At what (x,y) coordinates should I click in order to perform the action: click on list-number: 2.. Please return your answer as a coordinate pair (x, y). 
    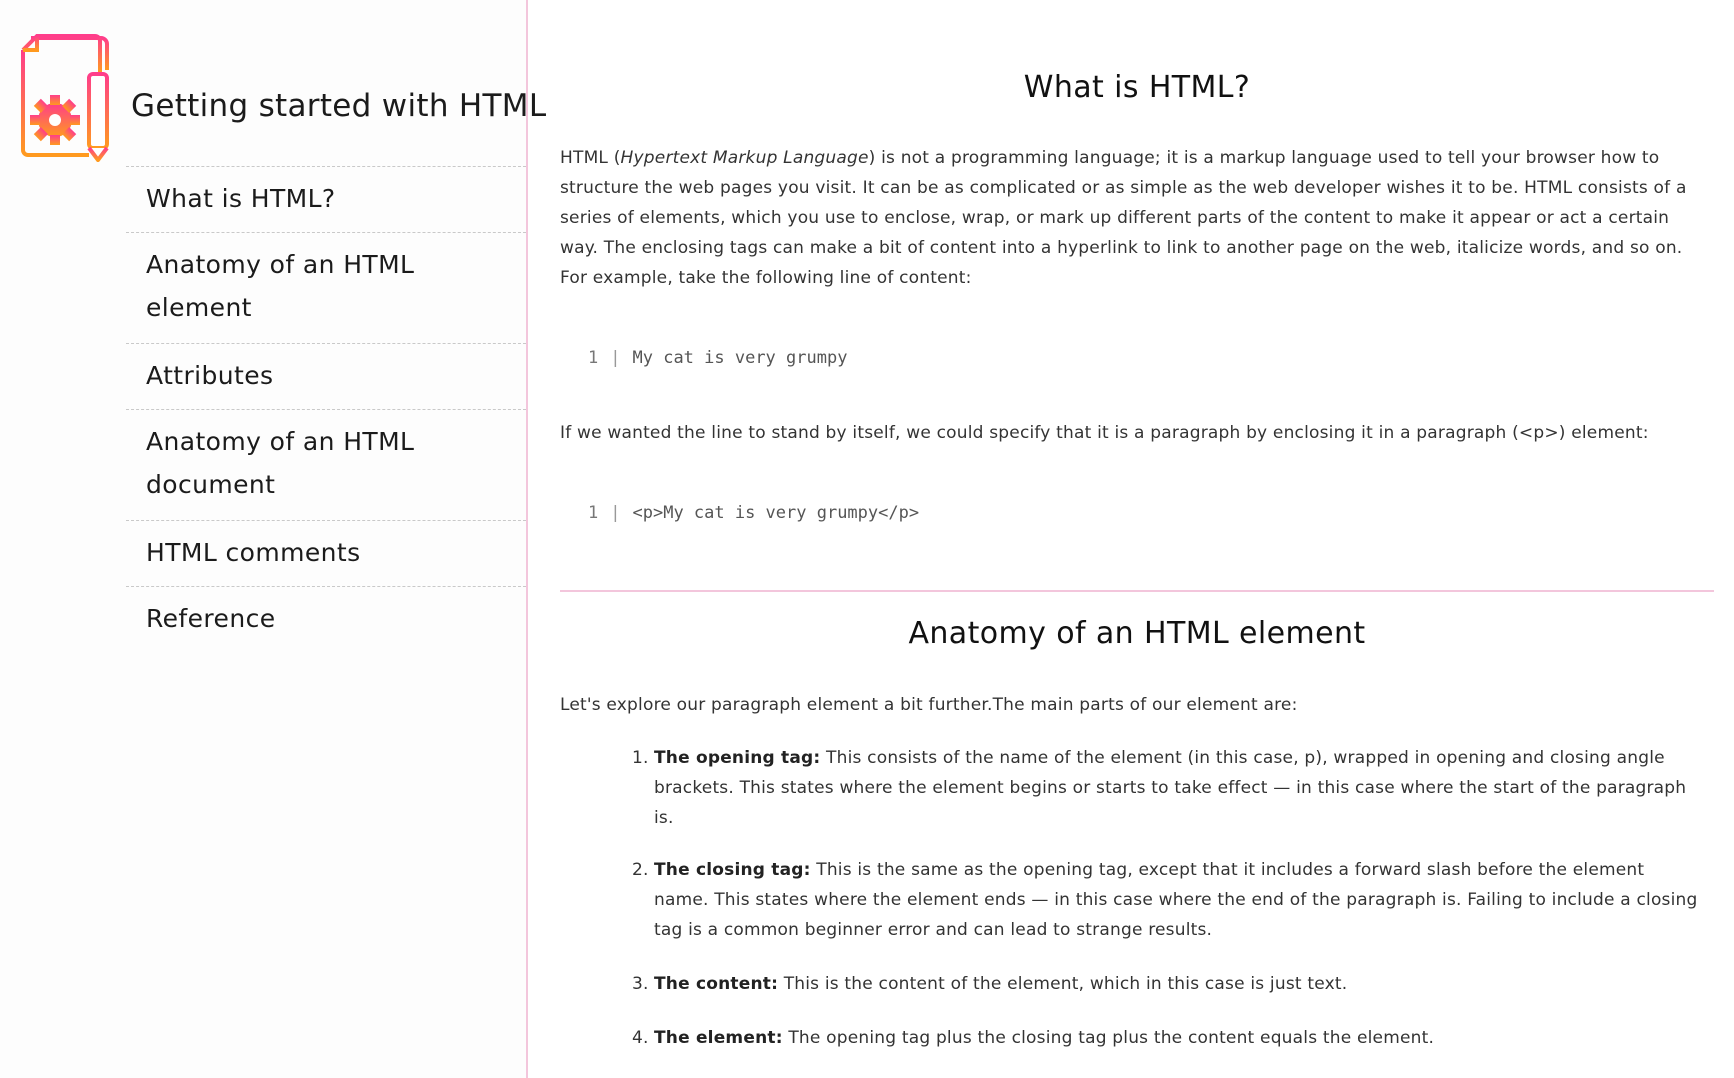
    Looking at the image, I should click on (640, 870).